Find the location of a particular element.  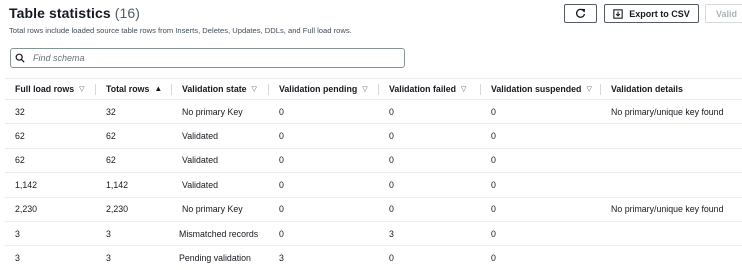

cell-validation-state: Mismatched records is located at coordinates (220, 234).